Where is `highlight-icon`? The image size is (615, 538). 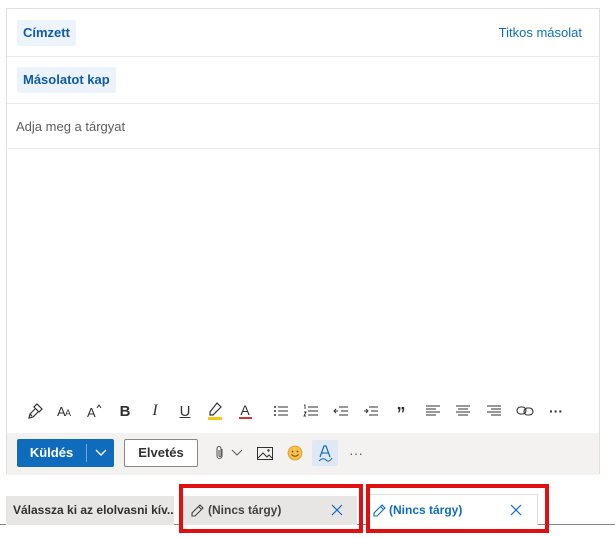
highlight-icon is located at coordinates (215, 411).